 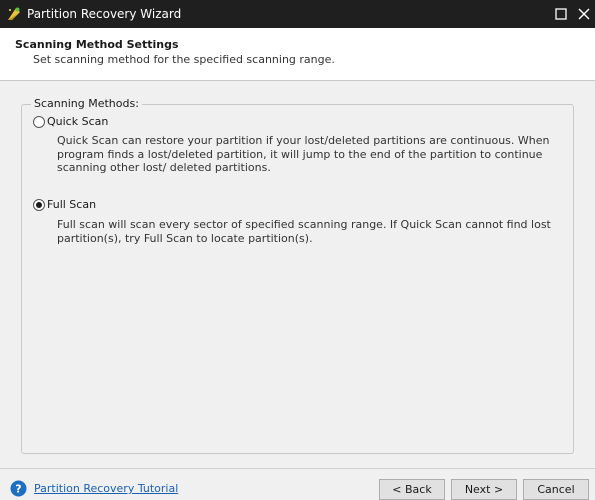 What do you see at coordinates (14, 13) in the screenshot?
I see `wizard-app-icon` at bounding box center [14, 13].